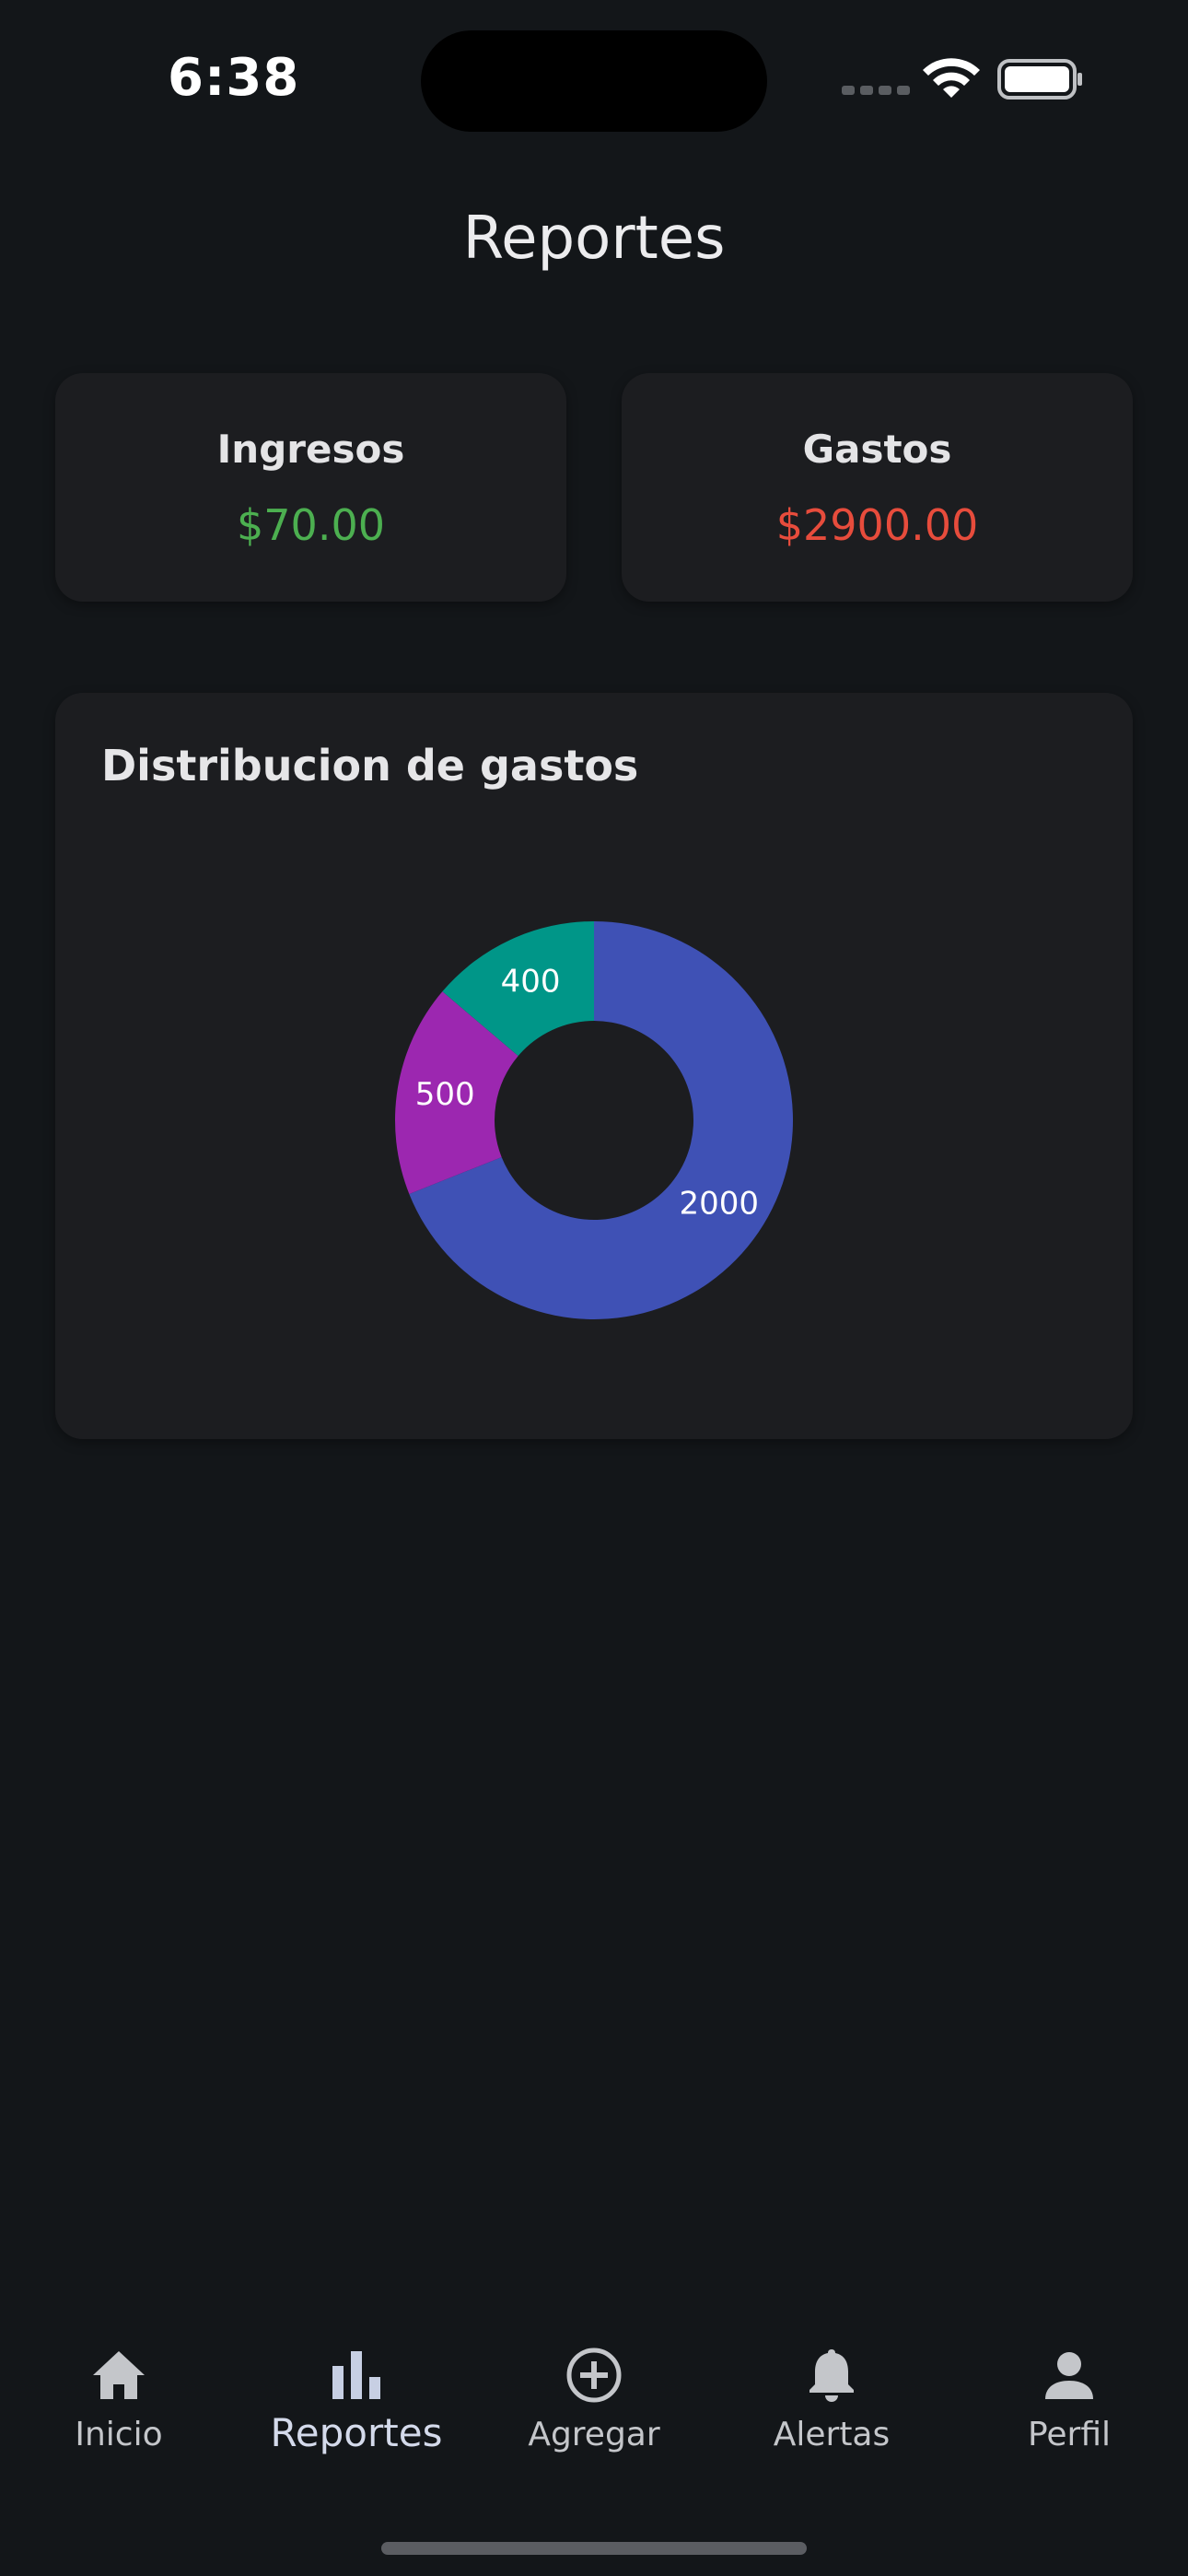  Describe the element at coordinates (594, 2375) in the screenshot. I see `add-circle-icon` at that location.